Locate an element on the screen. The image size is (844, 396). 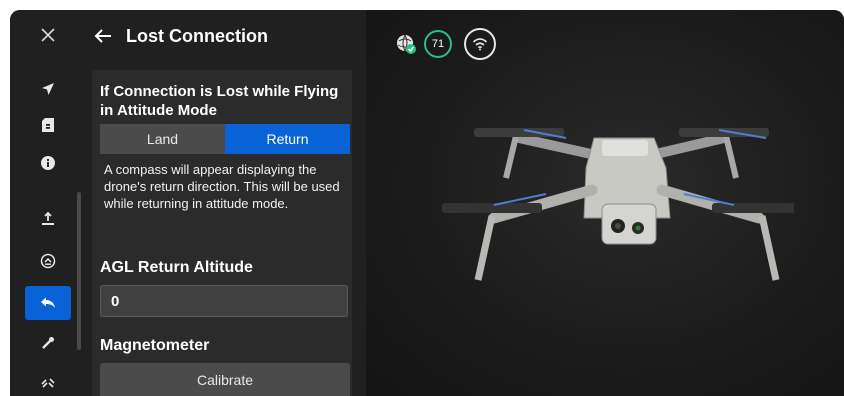
close-button is located at coordinates (48, 35).